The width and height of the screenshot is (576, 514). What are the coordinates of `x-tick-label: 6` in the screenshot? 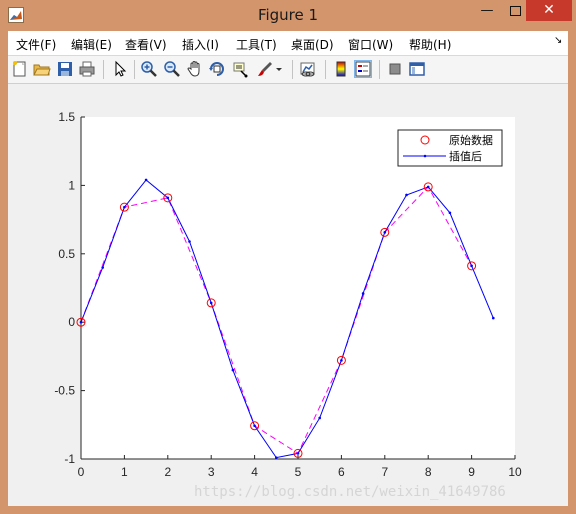 It's located at (341, 472).